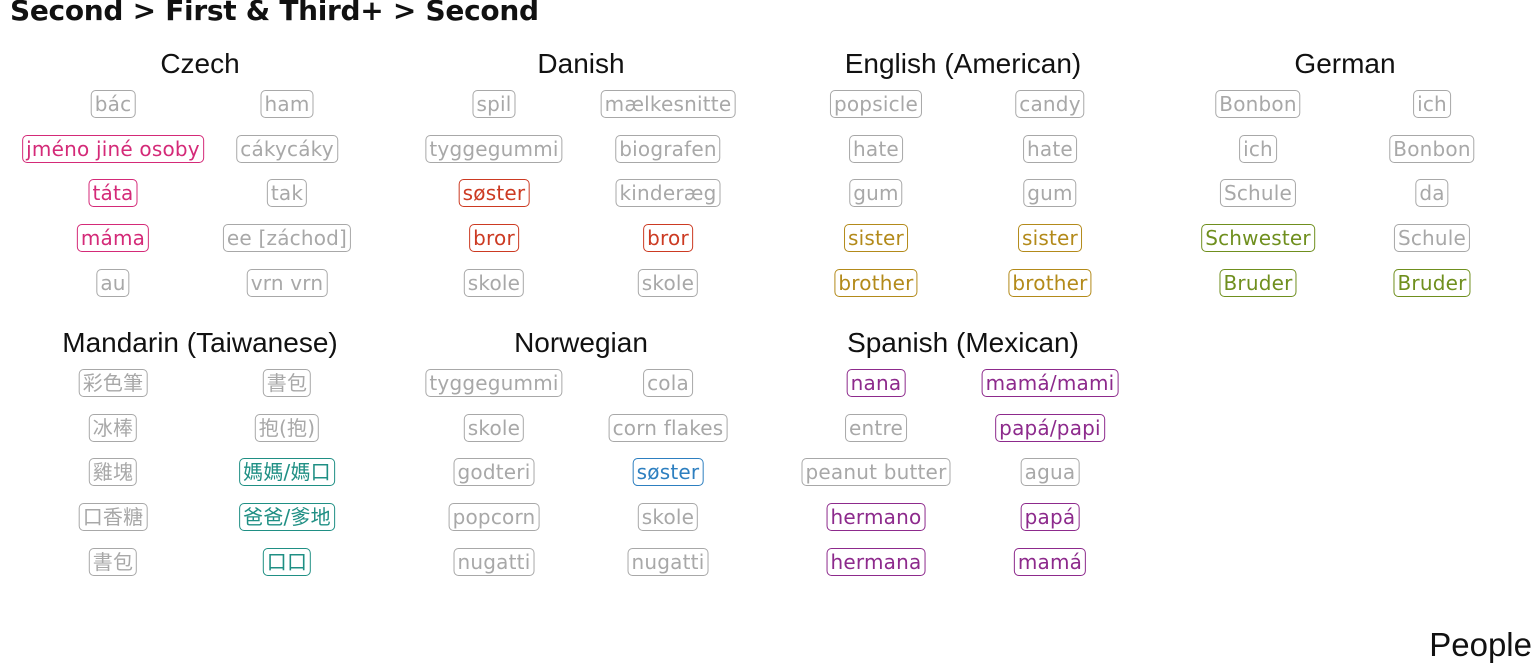  What do you see at coordinates (287, 517) in the screenshot?
I see `word-chip-highlighted: 爸爸/爹地` at bounding box center [287, 517].